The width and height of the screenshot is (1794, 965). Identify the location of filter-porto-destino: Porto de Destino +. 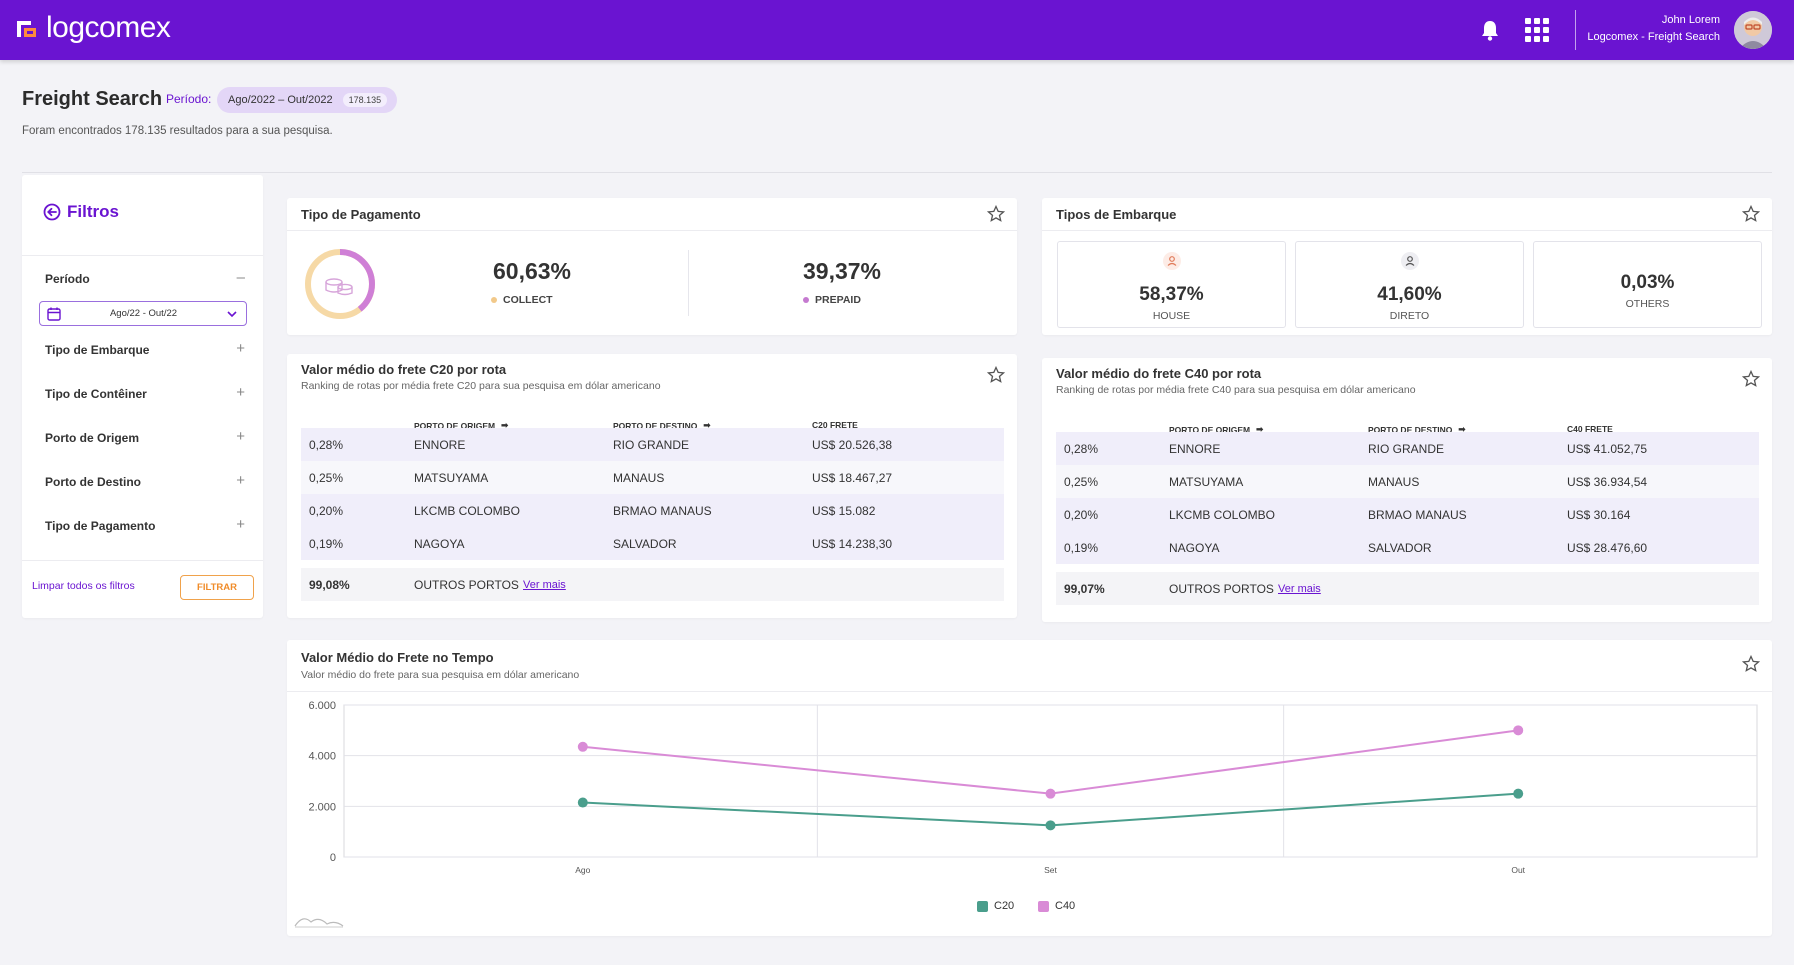
(145, 481).